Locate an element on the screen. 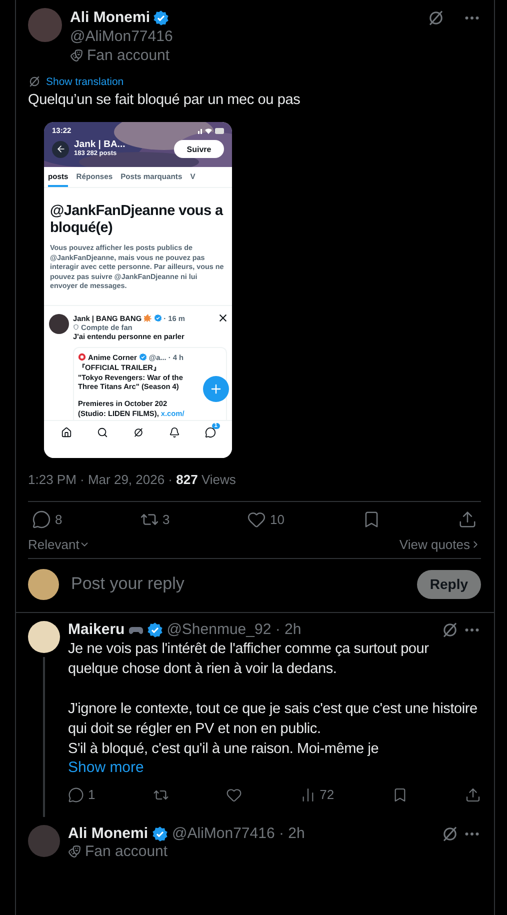  x-close-icon is located at coordinates (223, 318).